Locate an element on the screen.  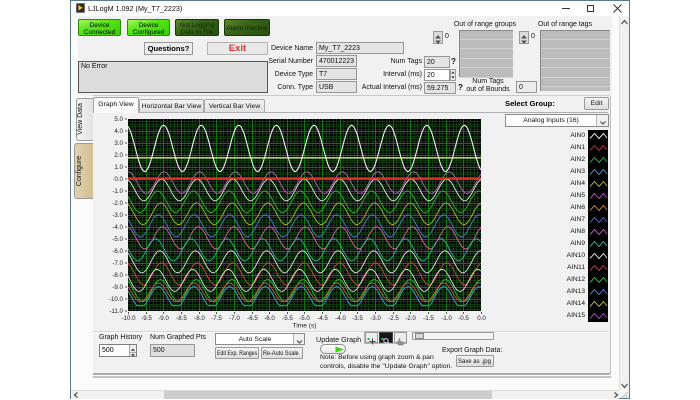
svg-text: -3.5 is located at coordinates (357, 318).